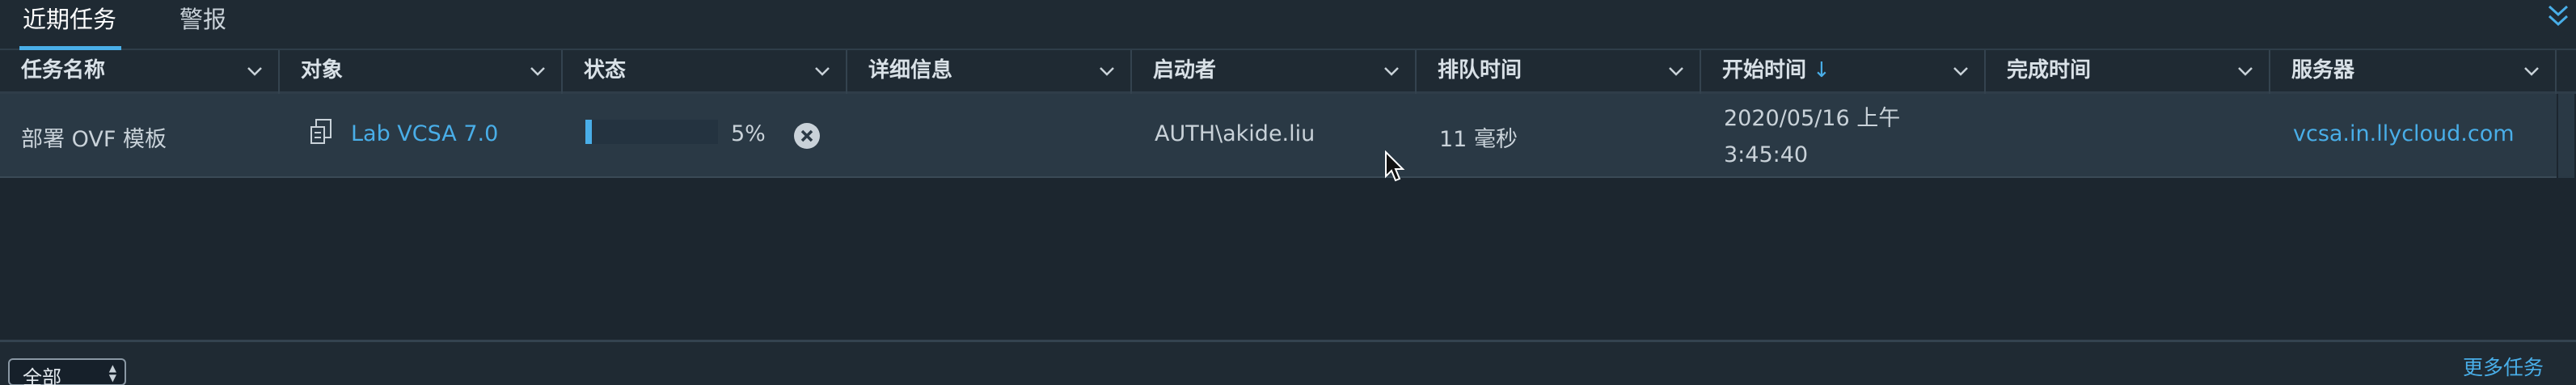 This screenshot has height=385, width=2576. What do you see at coordinates (2413, 72) in the screenshot?
I see `column-header-server: 服务器` at bounding box center [2413, 72].